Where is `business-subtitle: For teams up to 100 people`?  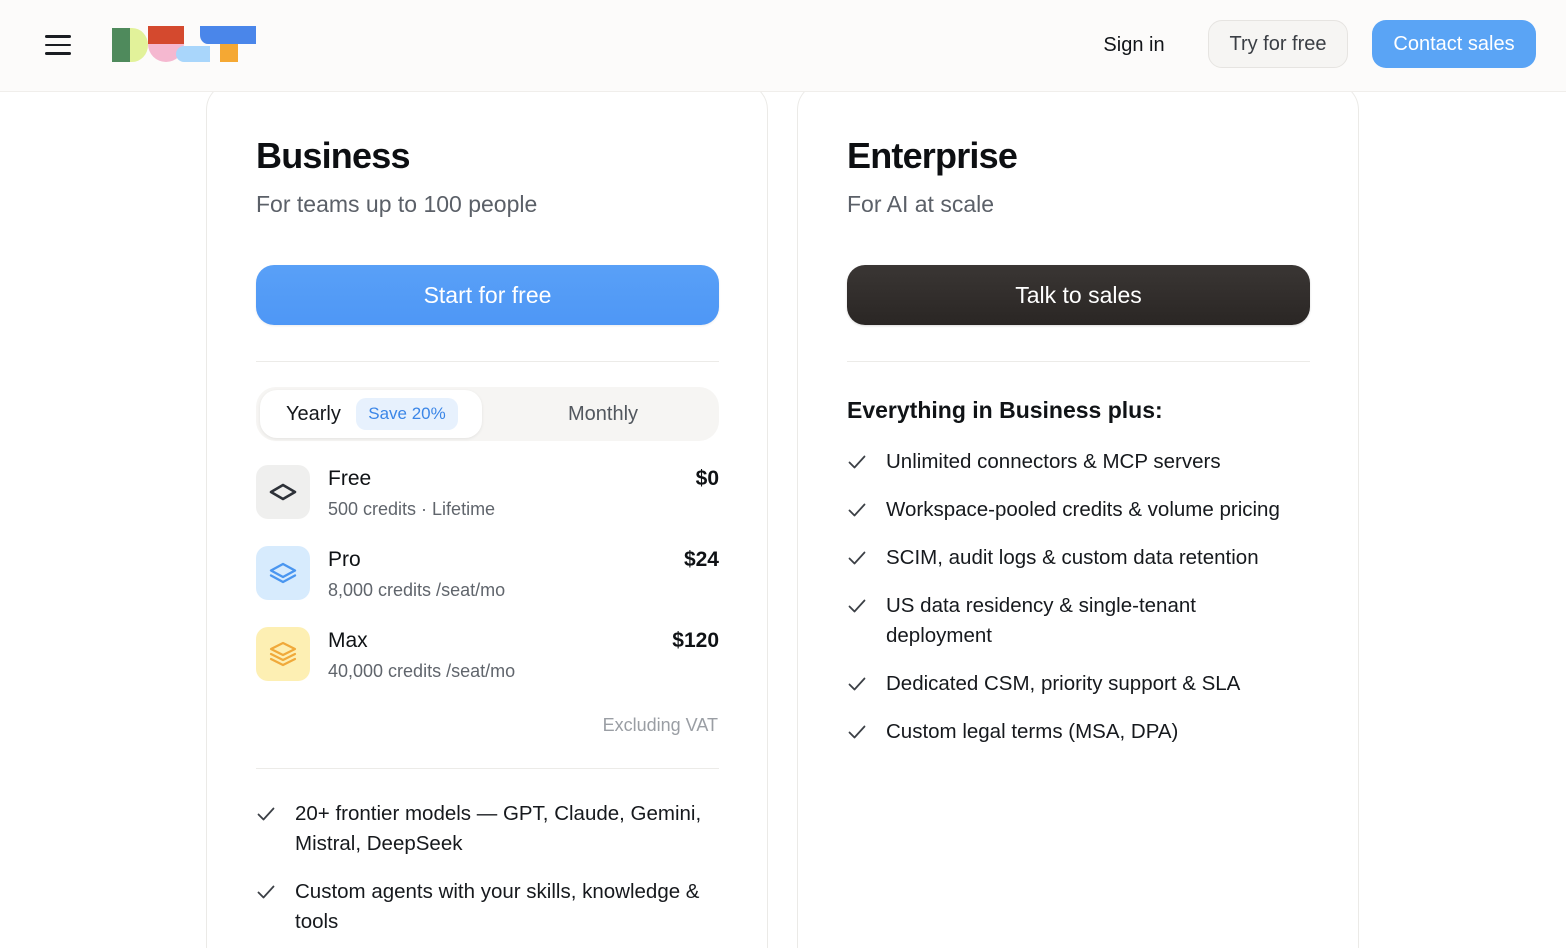 business-subtitle: For teams up to 100 people is located at coordinates (397, 204).